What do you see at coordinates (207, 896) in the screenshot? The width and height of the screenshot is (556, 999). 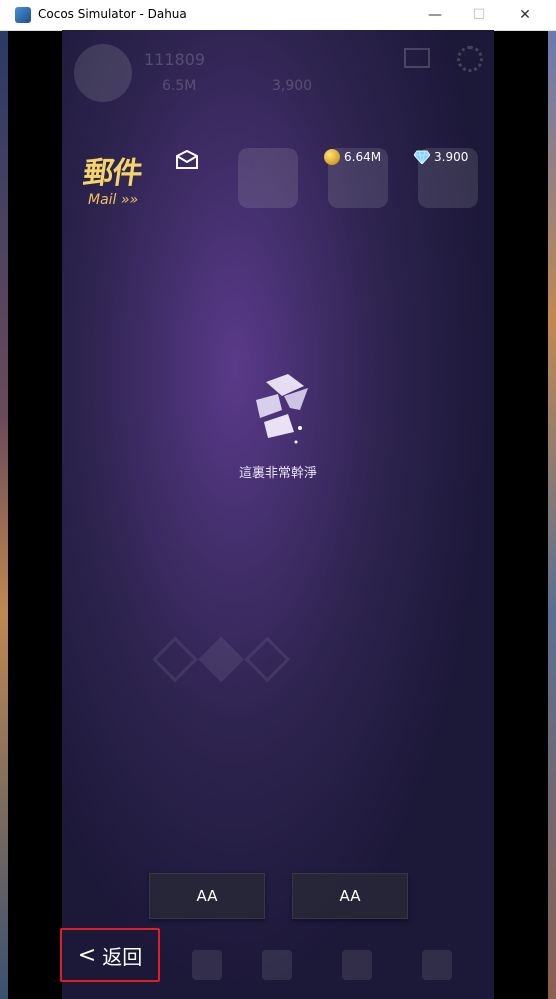 I see `action-button-left: AA` at bounding box center [207, 896].